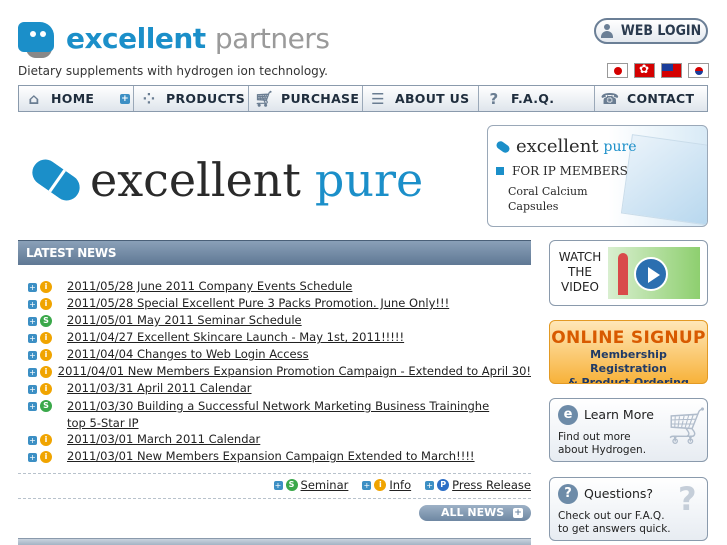 This screenshot has height=545, width=727. I want to click on products-icon: ⁘, so click(149, 98).